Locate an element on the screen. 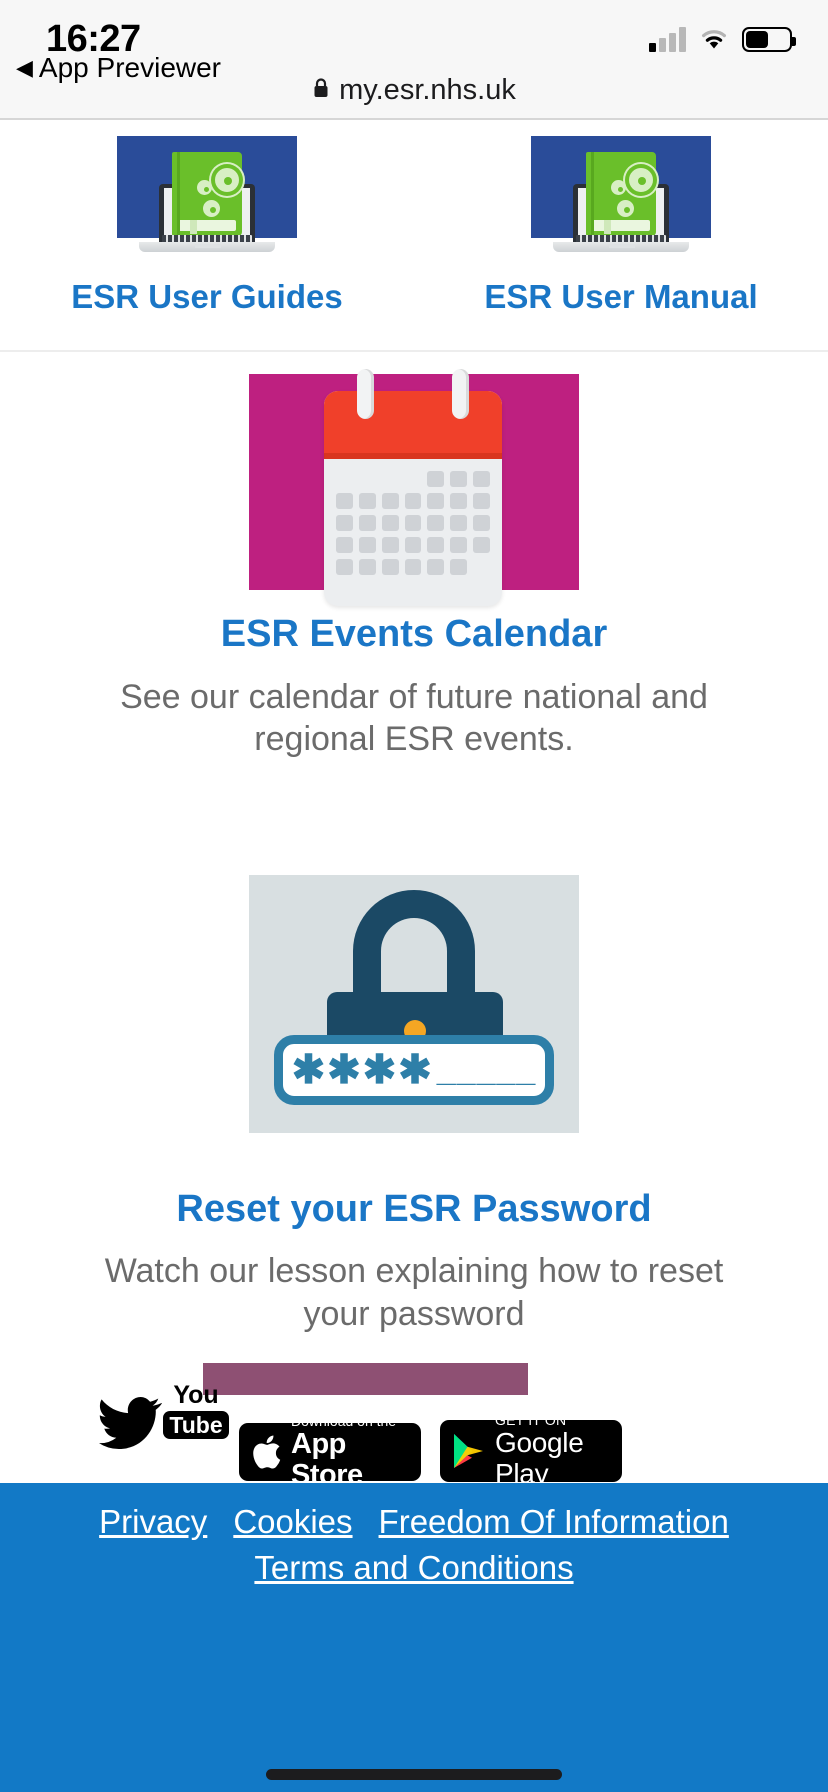 The image size is (828, 1792). app-store-badge: Download on the App Store is located at coordinates (330, 1451).